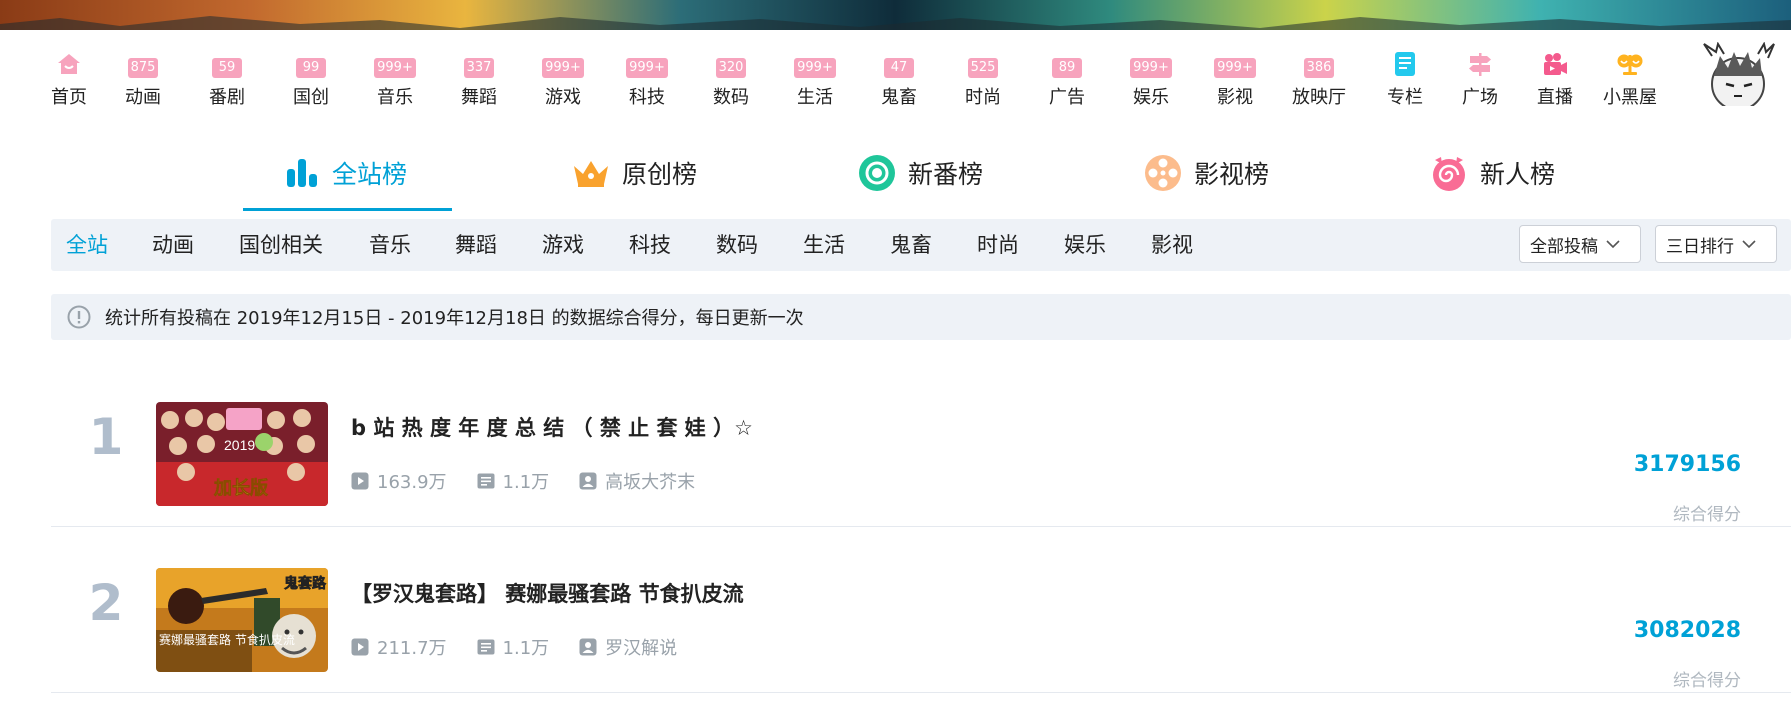  I want to click on category-guochuang: 国创相关, so click(281, 245).